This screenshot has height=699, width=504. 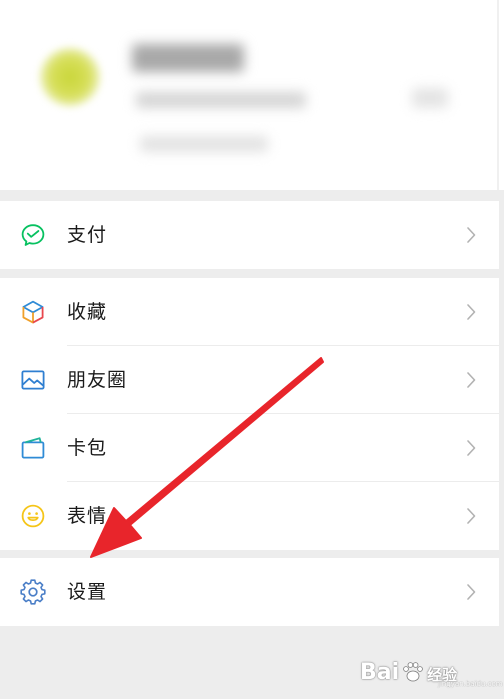 I want to click on menu-item-label: 收藏, so click(x=87, y=312).